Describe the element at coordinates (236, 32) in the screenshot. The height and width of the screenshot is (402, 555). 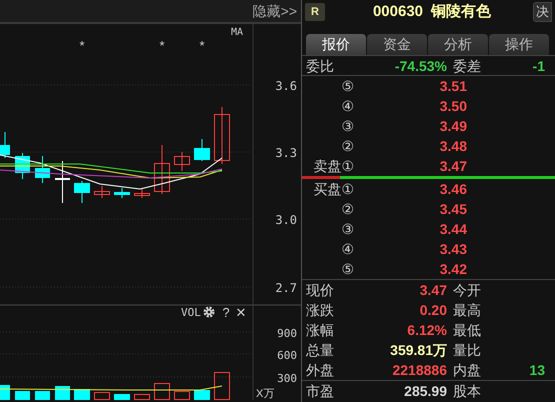
I see `ma-label: MA` at that location.